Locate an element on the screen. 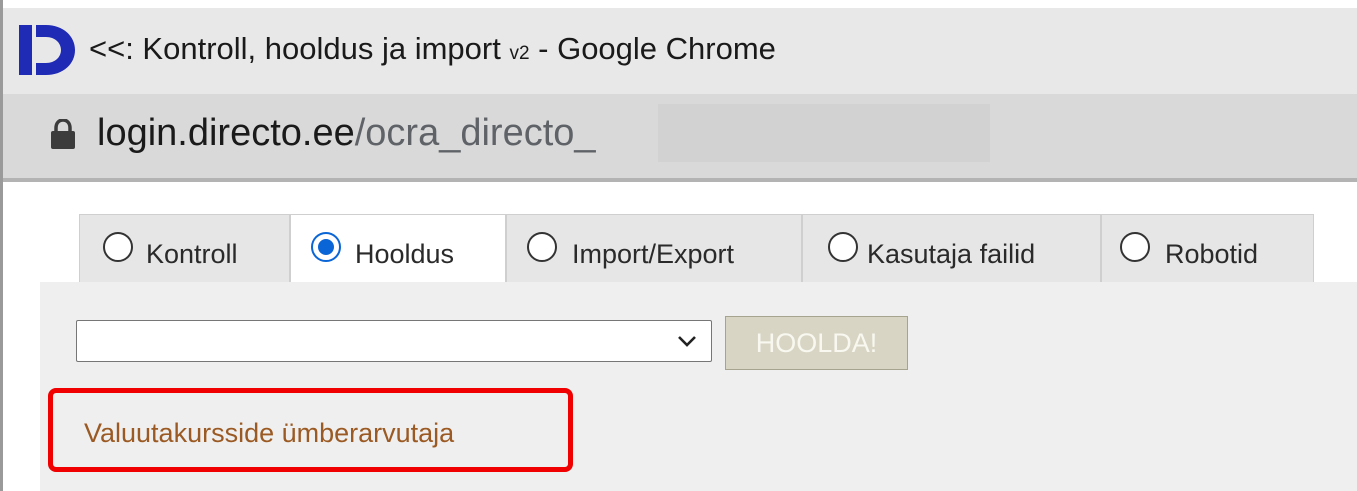  tab-hooldus: Hooldus is located at coordinates (398, 248).